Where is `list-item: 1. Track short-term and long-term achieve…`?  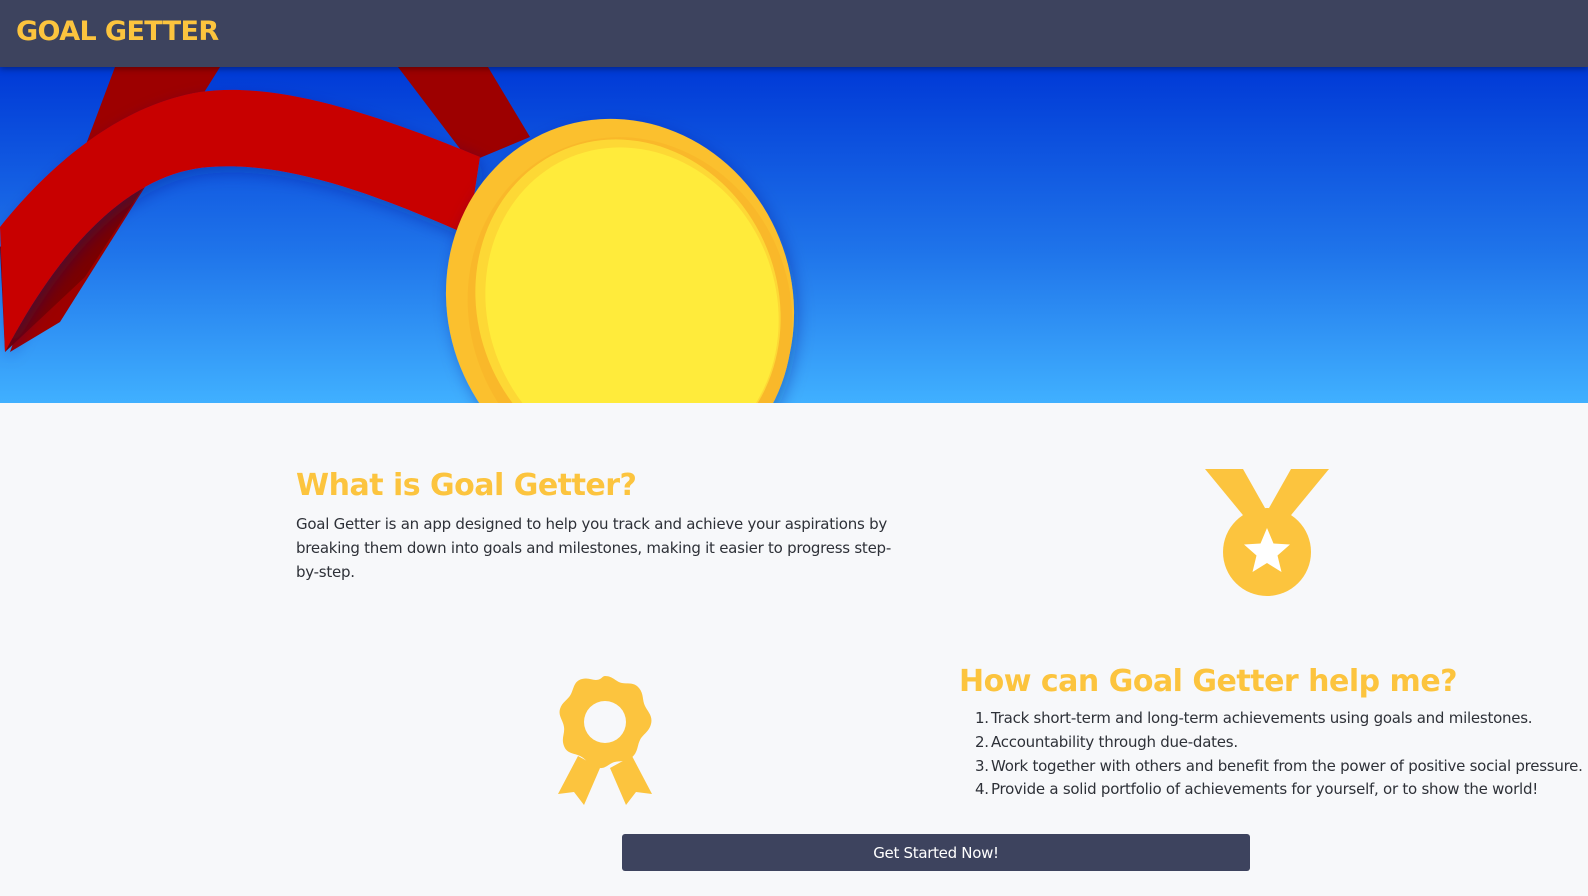
list-item: 1. Track short-term and long-term achieve… is located at coordinates (1254, 718).